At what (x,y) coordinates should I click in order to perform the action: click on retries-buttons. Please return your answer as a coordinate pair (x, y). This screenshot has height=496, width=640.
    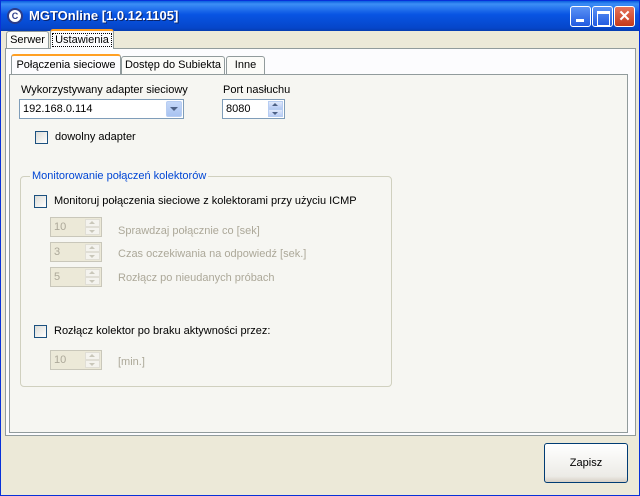
    Looking at the image, I should click on (92, 277).